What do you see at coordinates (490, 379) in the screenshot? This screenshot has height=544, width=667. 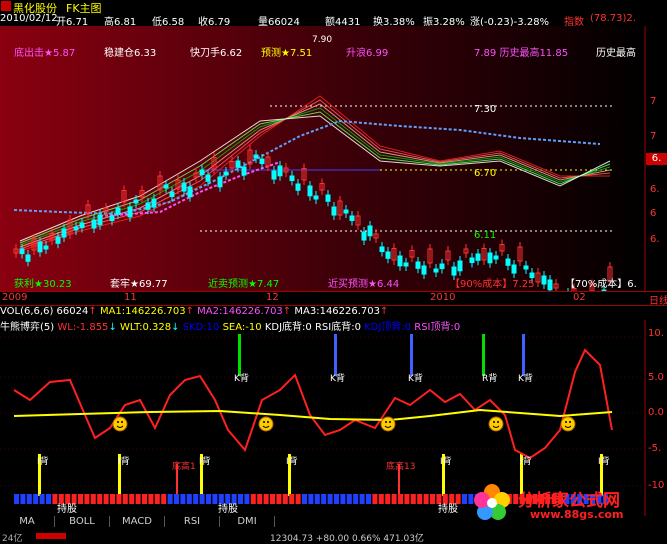 I see `r-top-marker: R背` at bounding box center [490, 379].